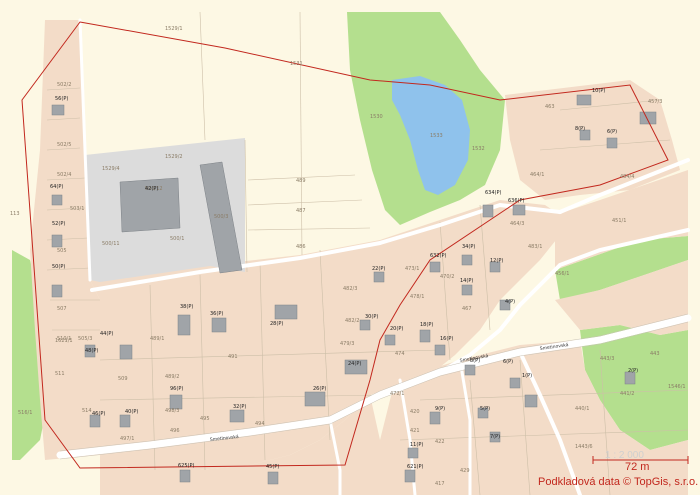 The width and height of the screenshot is (700, 495). I want to click on svg-text: 502/2, so click(64, 85).